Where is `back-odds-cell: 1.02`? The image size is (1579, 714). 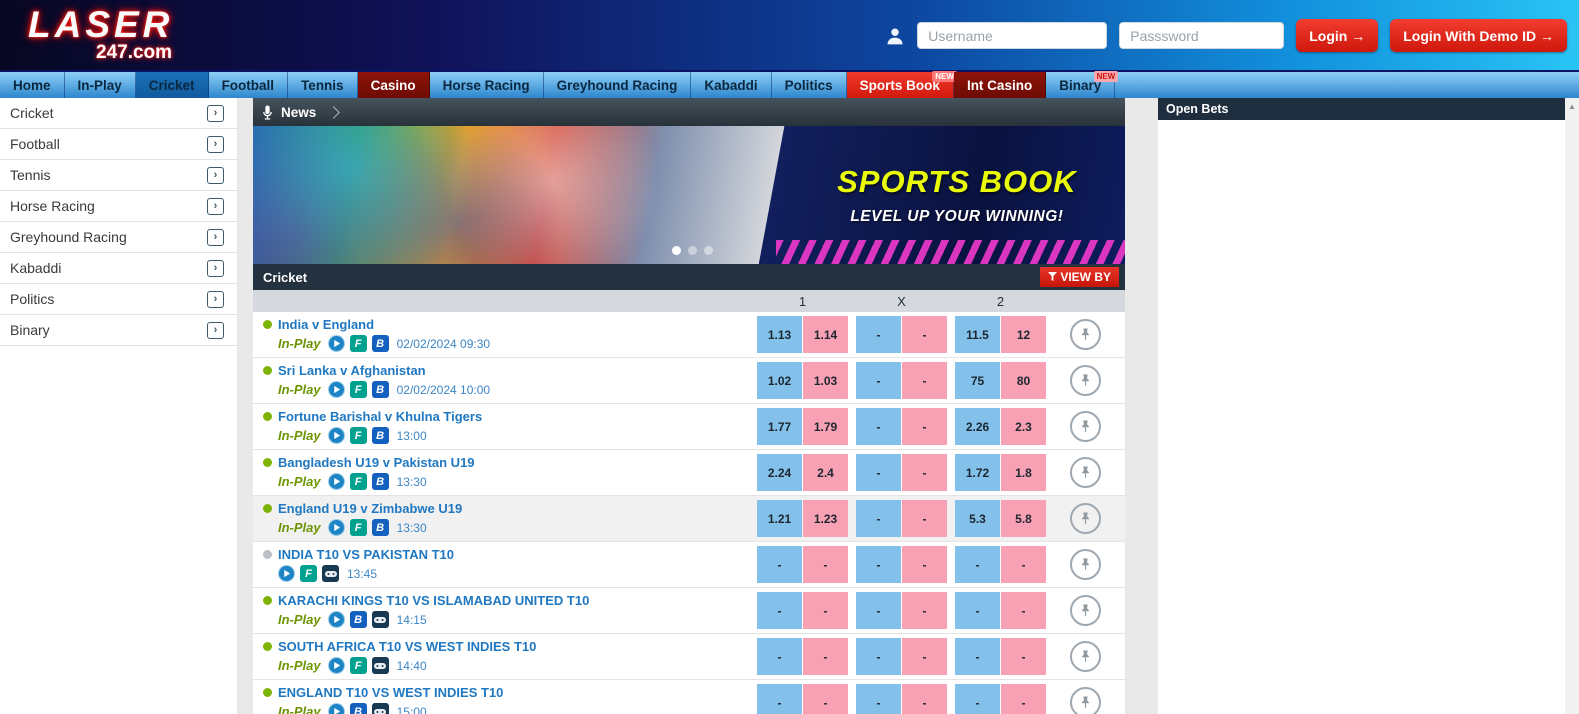 back-odds-cell: 1.02 is located at coordinates (779, 380).